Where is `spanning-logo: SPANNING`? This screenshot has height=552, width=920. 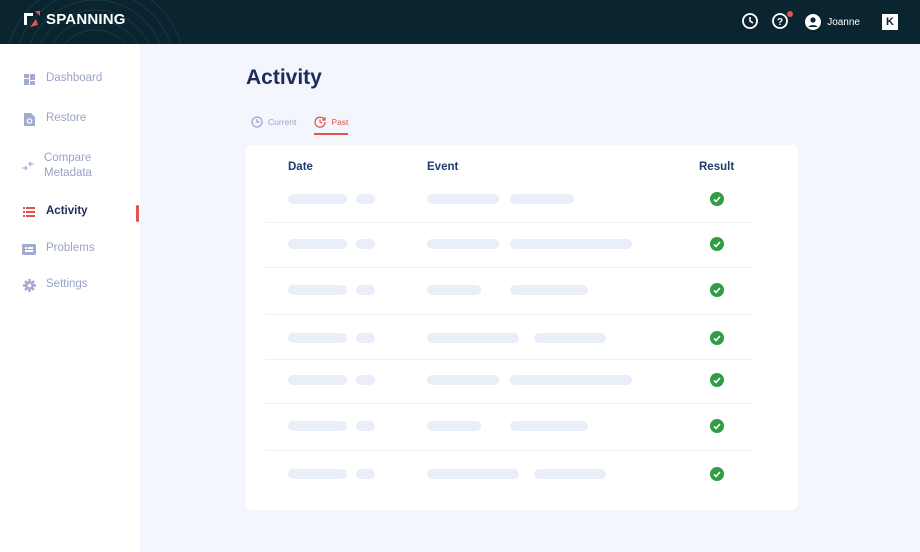
spanning-logo: SPANNING is located at coordinates (74, 19).